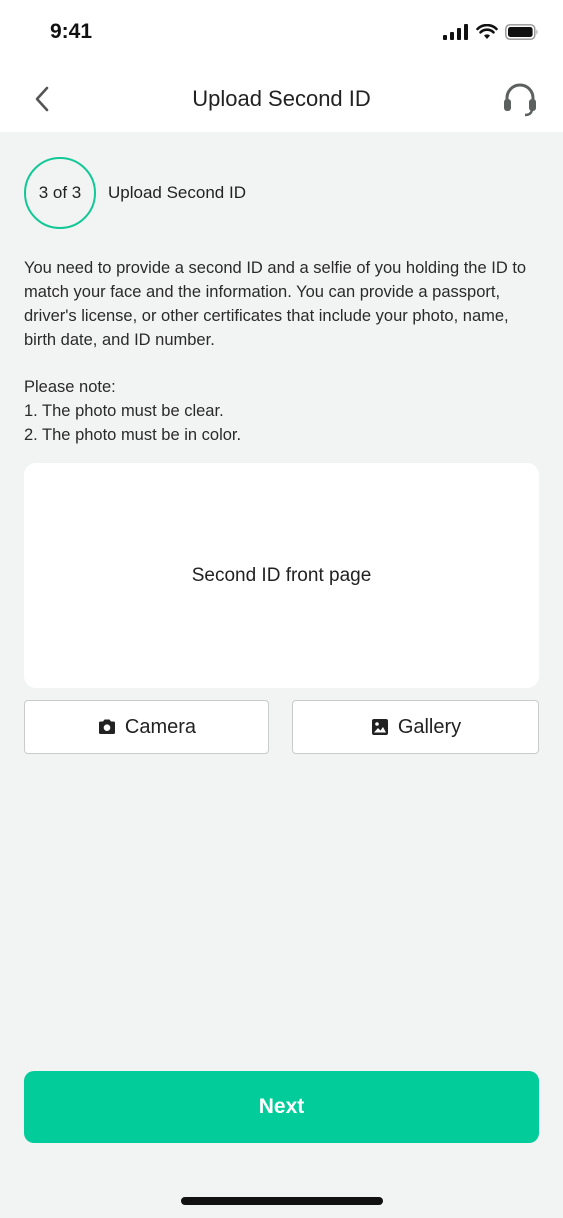  What do you see at coordinates (282, 1201) in the screenshot?
I see `home-indicator` at bounding box center [282, 1201].